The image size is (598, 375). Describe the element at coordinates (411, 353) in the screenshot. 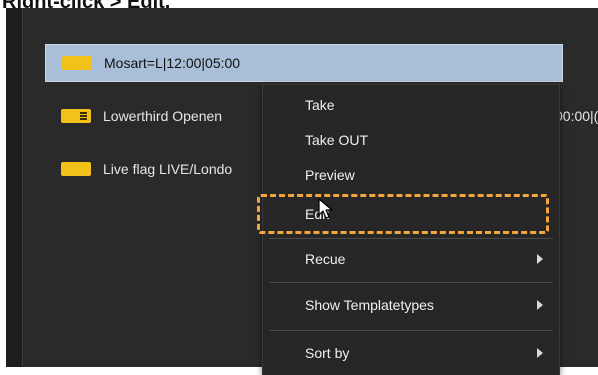

I see `menu-item-sort-by: Sort by` at that location.